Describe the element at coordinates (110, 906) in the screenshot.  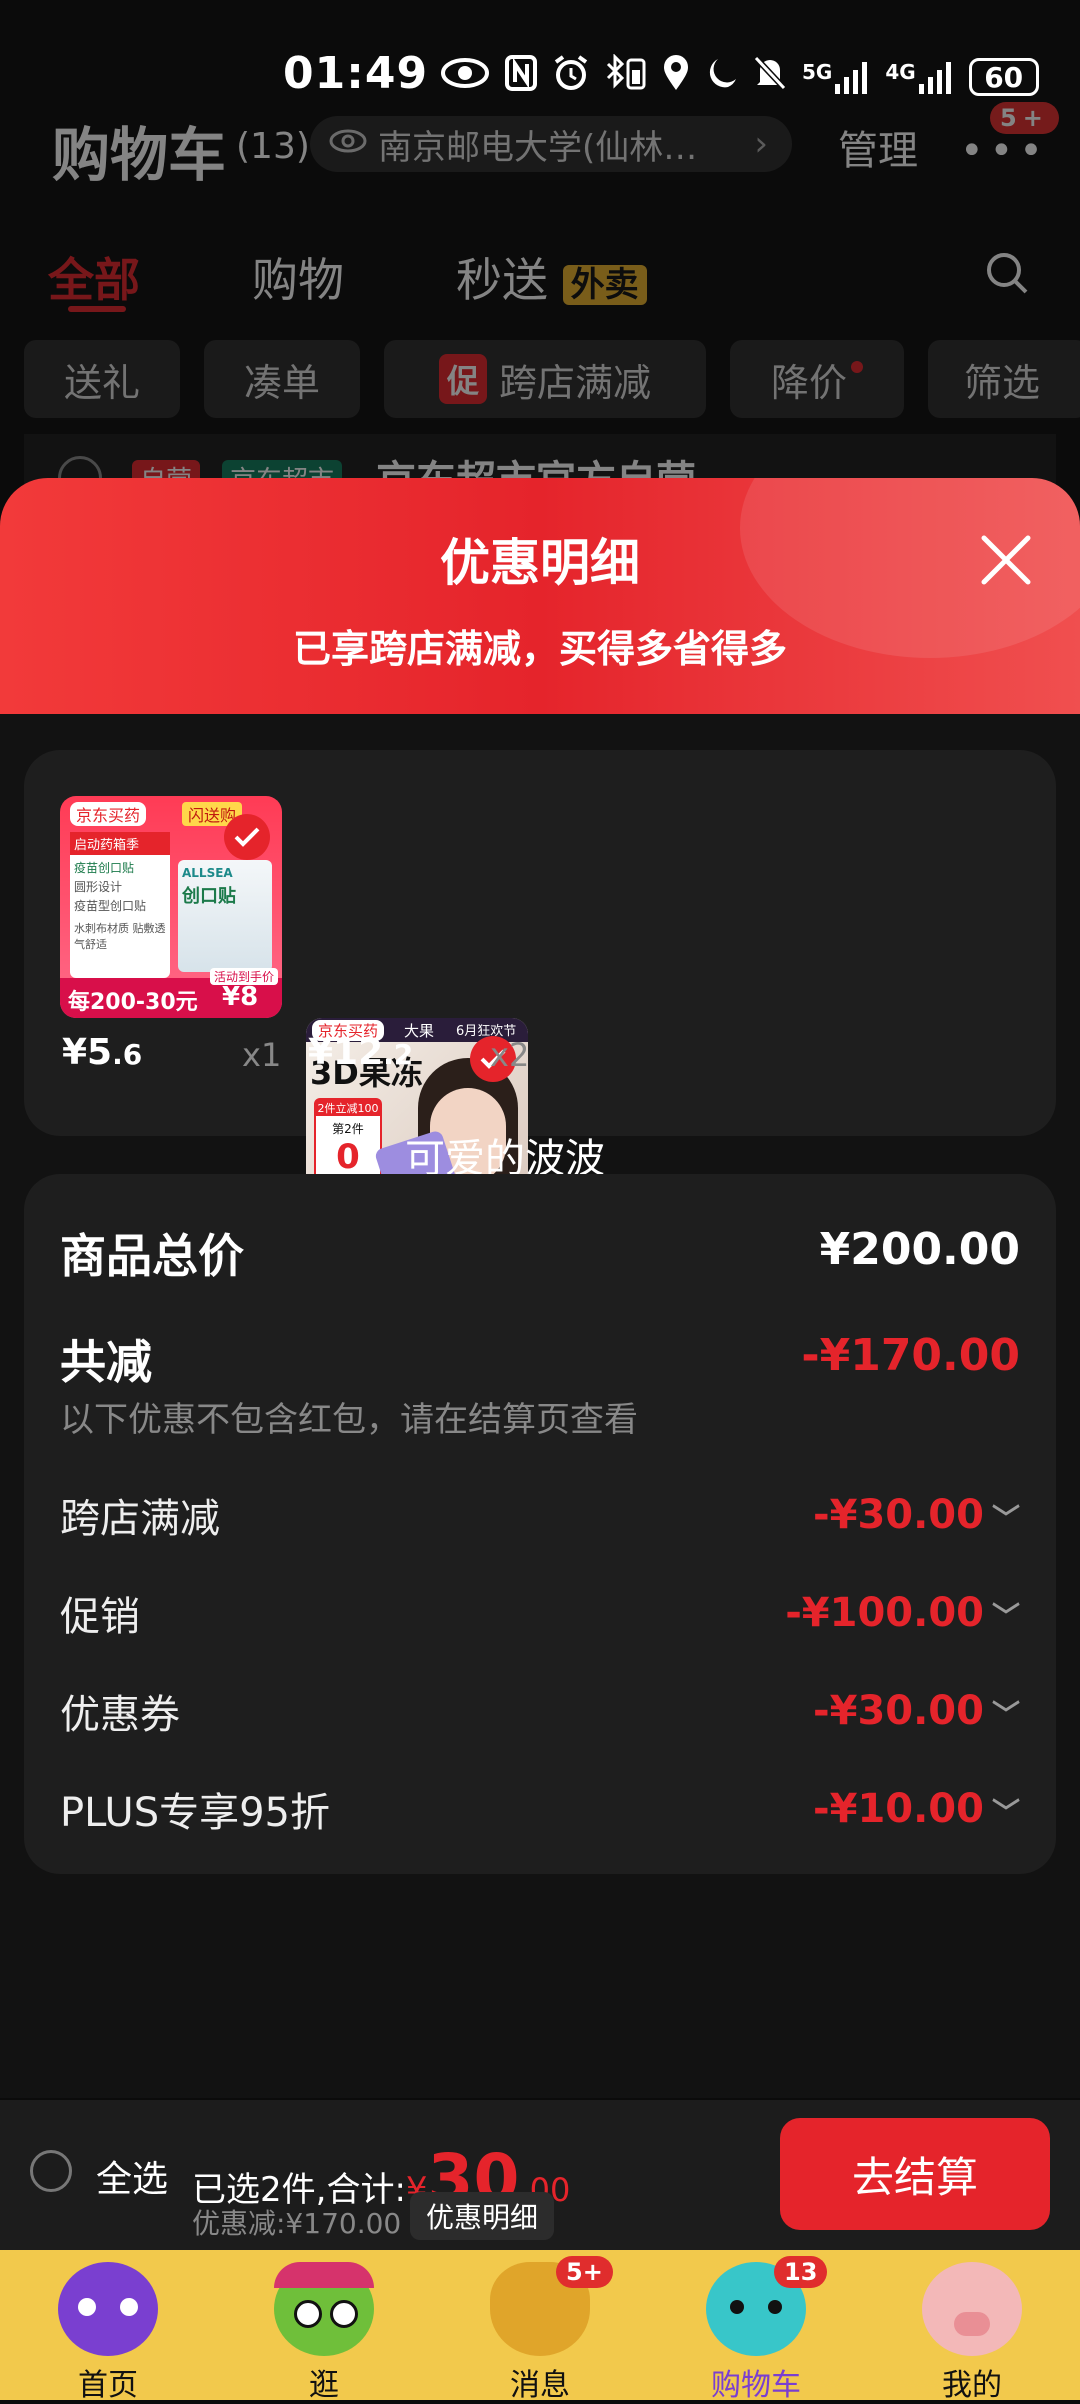
I see `feature-3: 疫苗型创口贴` at that location.